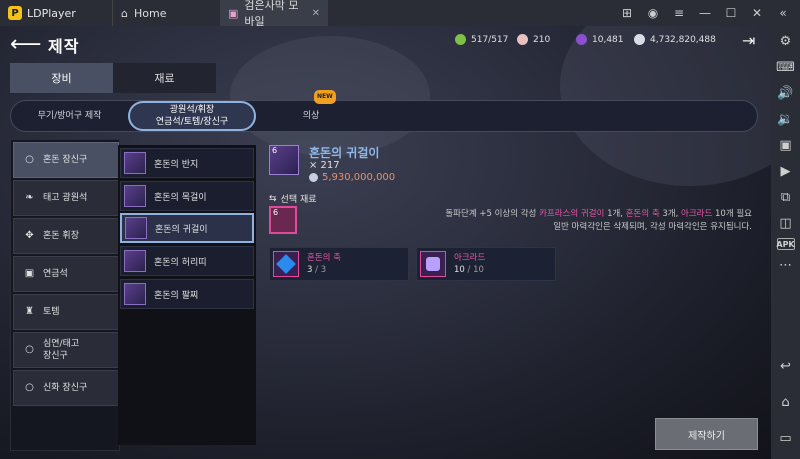 The height and width of the screenshot is (459, 800). What do you see at coordinates (572, 214) in the screenshot?
I see `desc-highlight: 카프라스의 귀걸이` at bounding box center [572, 214].